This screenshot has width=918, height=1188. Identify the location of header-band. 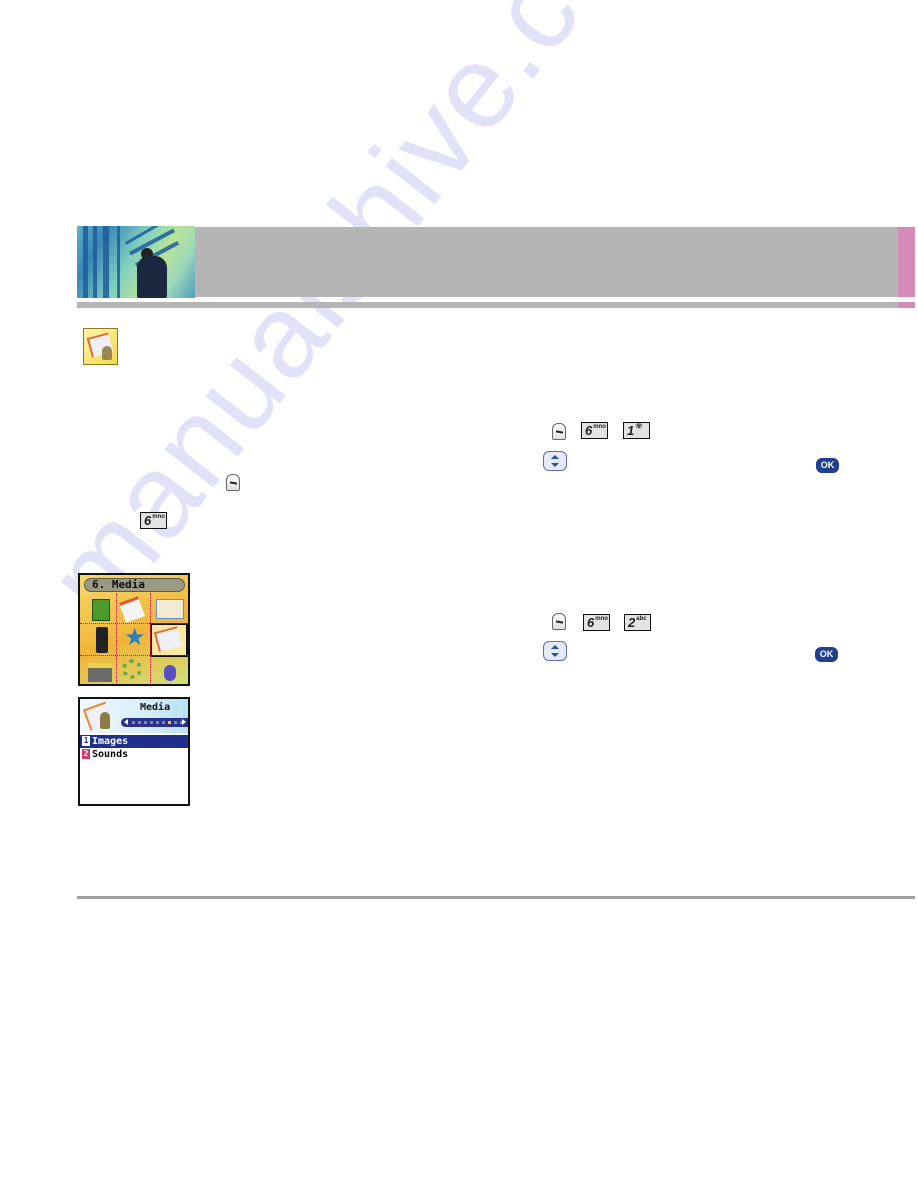
(546, 262).